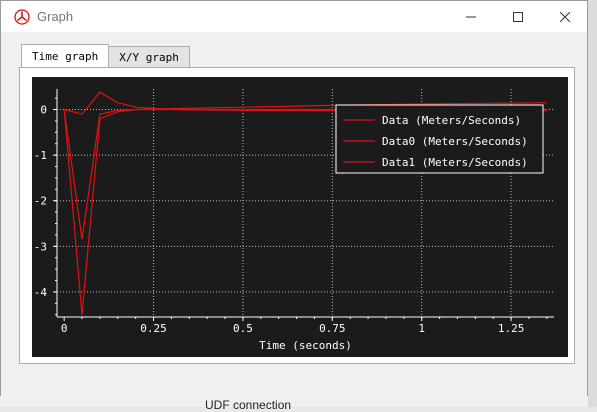 This screenshot has height=412, width=597. I want to click on maximize-button, so click(518, 16).